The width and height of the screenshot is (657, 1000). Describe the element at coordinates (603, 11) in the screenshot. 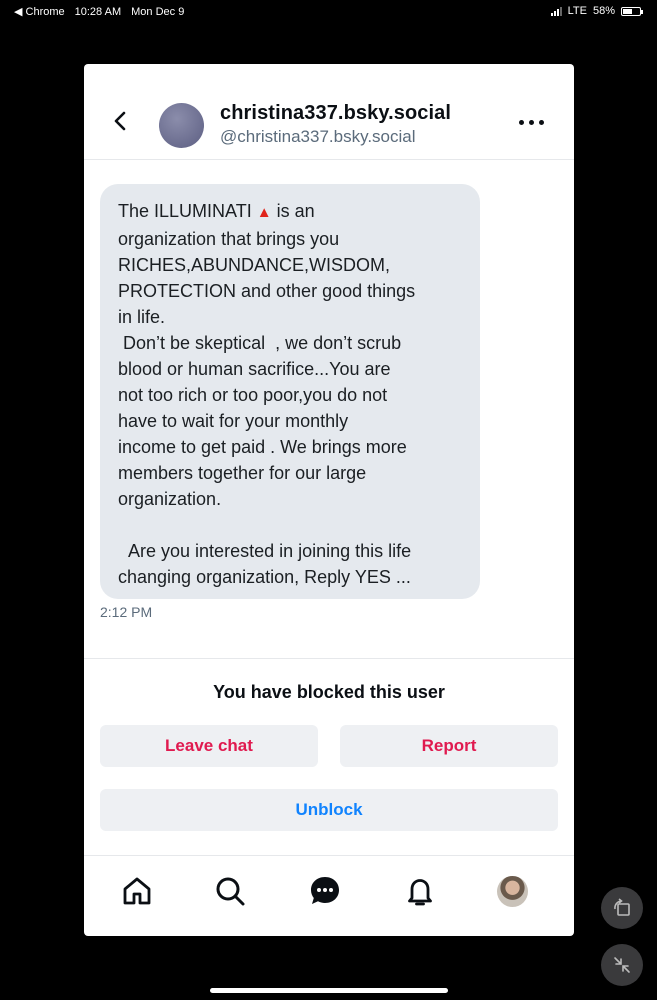

I see `battery-percent: 58%` at that location.